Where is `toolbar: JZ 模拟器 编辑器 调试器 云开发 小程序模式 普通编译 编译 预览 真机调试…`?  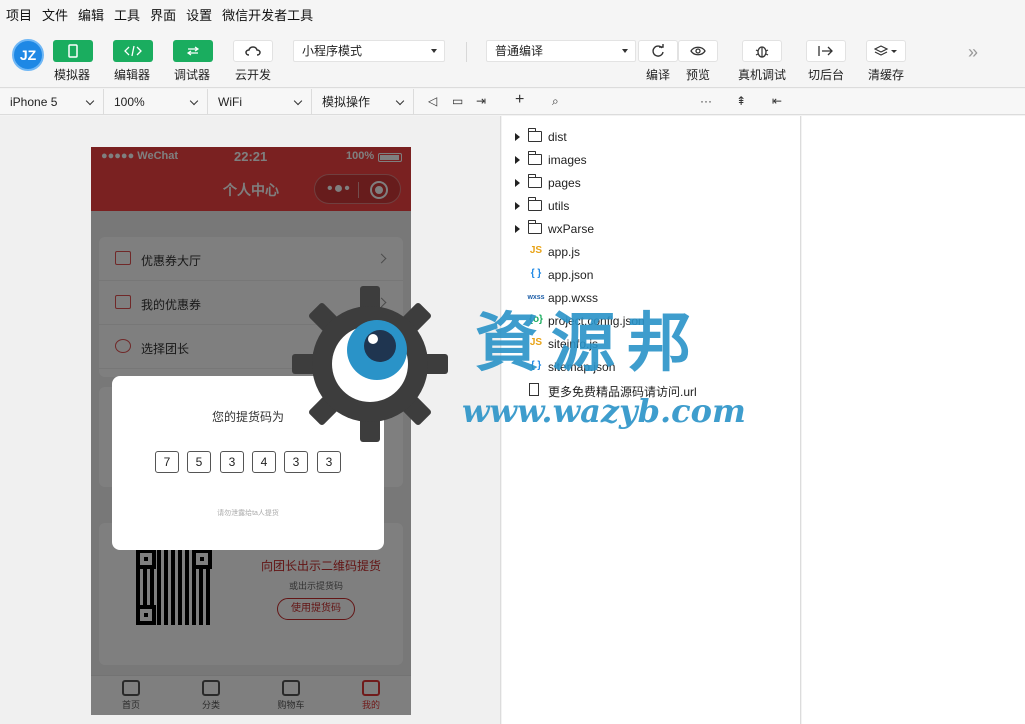 toolbar: JZ 模拟器 编辑器 调试器 云开发 小程序模式 普通编译 编译 预览 真机调试… is located at coordinates (512, 58).